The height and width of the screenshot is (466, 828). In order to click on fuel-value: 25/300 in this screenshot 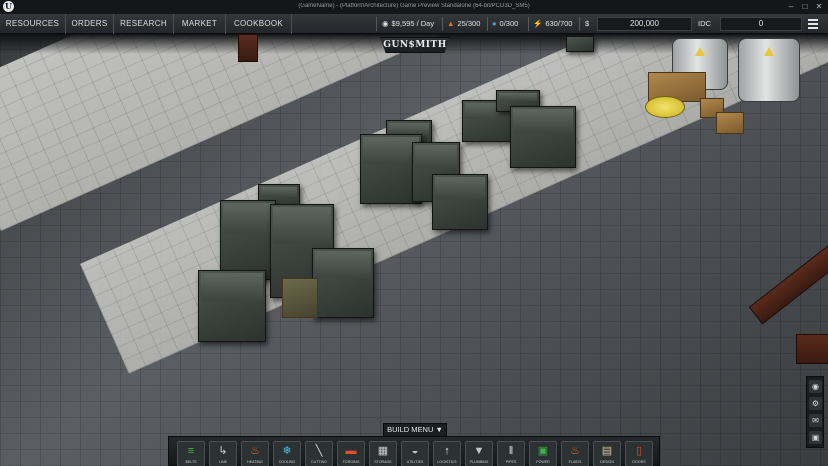, I will do `click(469, 23)`.